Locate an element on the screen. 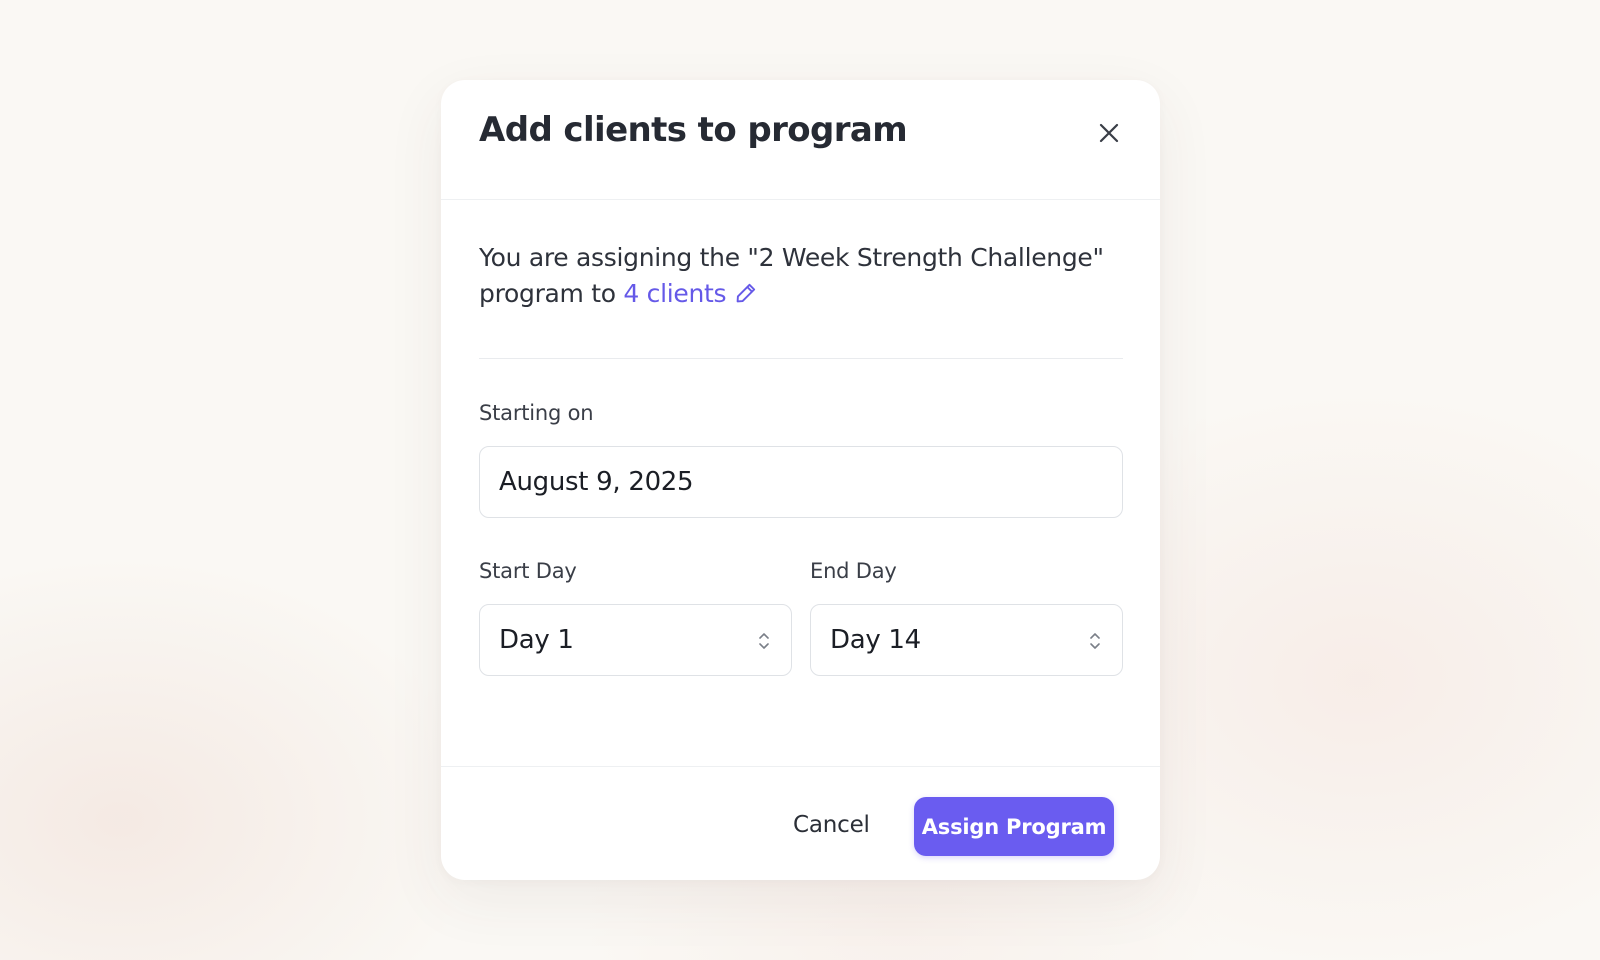  modal-footer: Cancel Assign Program is located at coordinates (800, 823).